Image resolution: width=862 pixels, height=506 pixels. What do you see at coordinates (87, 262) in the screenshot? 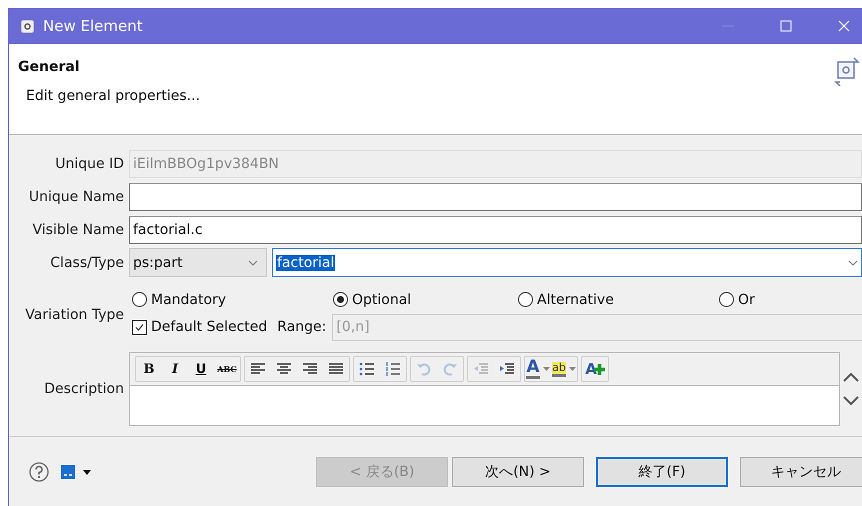
I see `field-label: Class/Type` at bounding box center [87, 262].